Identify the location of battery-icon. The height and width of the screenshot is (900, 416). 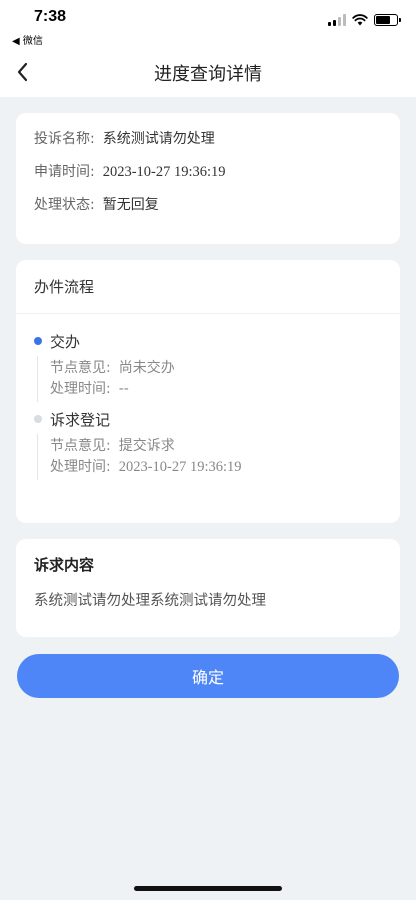
(387, 20).